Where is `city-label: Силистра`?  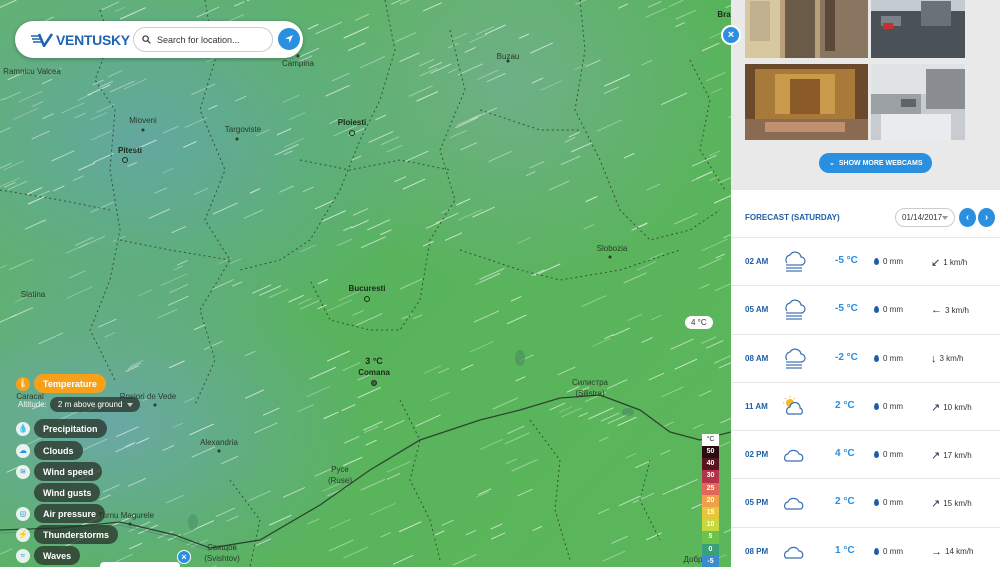
city-label: Силистра is located at coordinates (590, 382).